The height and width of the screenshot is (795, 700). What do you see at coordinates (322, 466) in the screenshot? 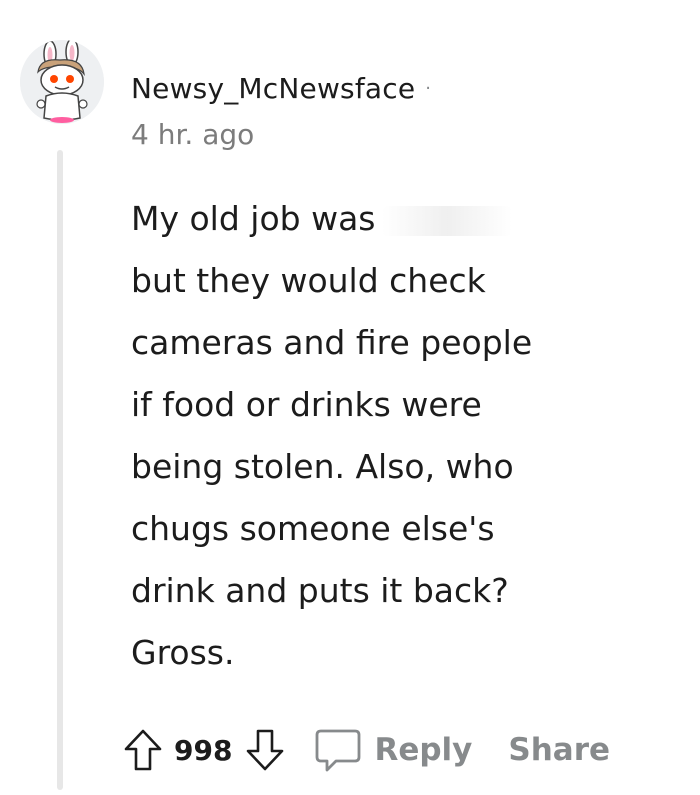
I see `body-line: being stolen. Also, who` at bounding box center [322, 466].